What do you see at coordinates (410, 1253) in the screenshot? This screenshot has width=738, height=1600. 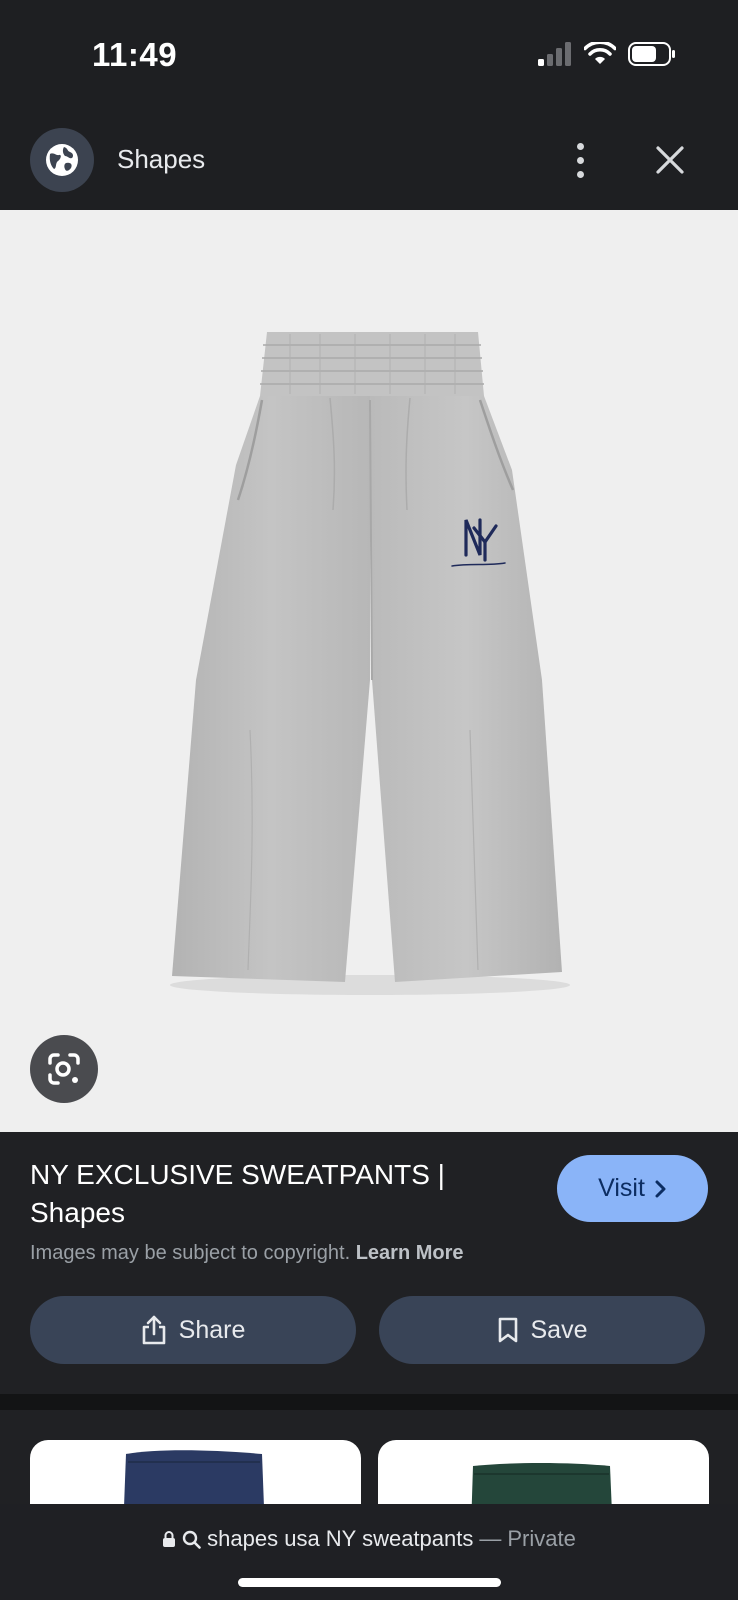 I see `learn-more-link: Learn More` at bounding box center [410, 1253].